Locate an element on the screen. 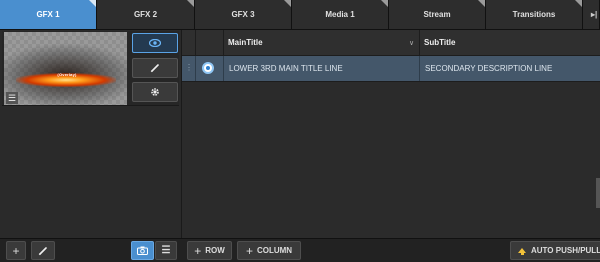 The image size is (600, 262). tab-label: GFX 2 is located at coordinates (145, 14).